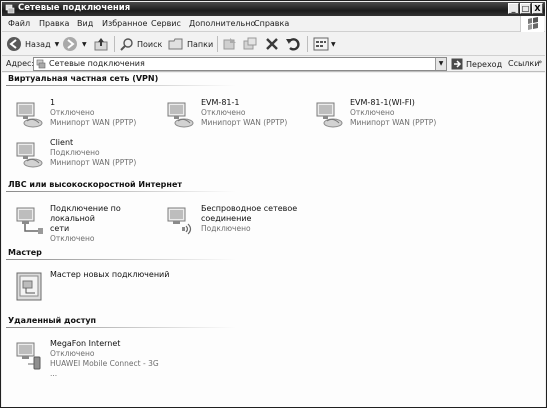  I want to click on address-dropdown-button: ▼, so click(440, 64).